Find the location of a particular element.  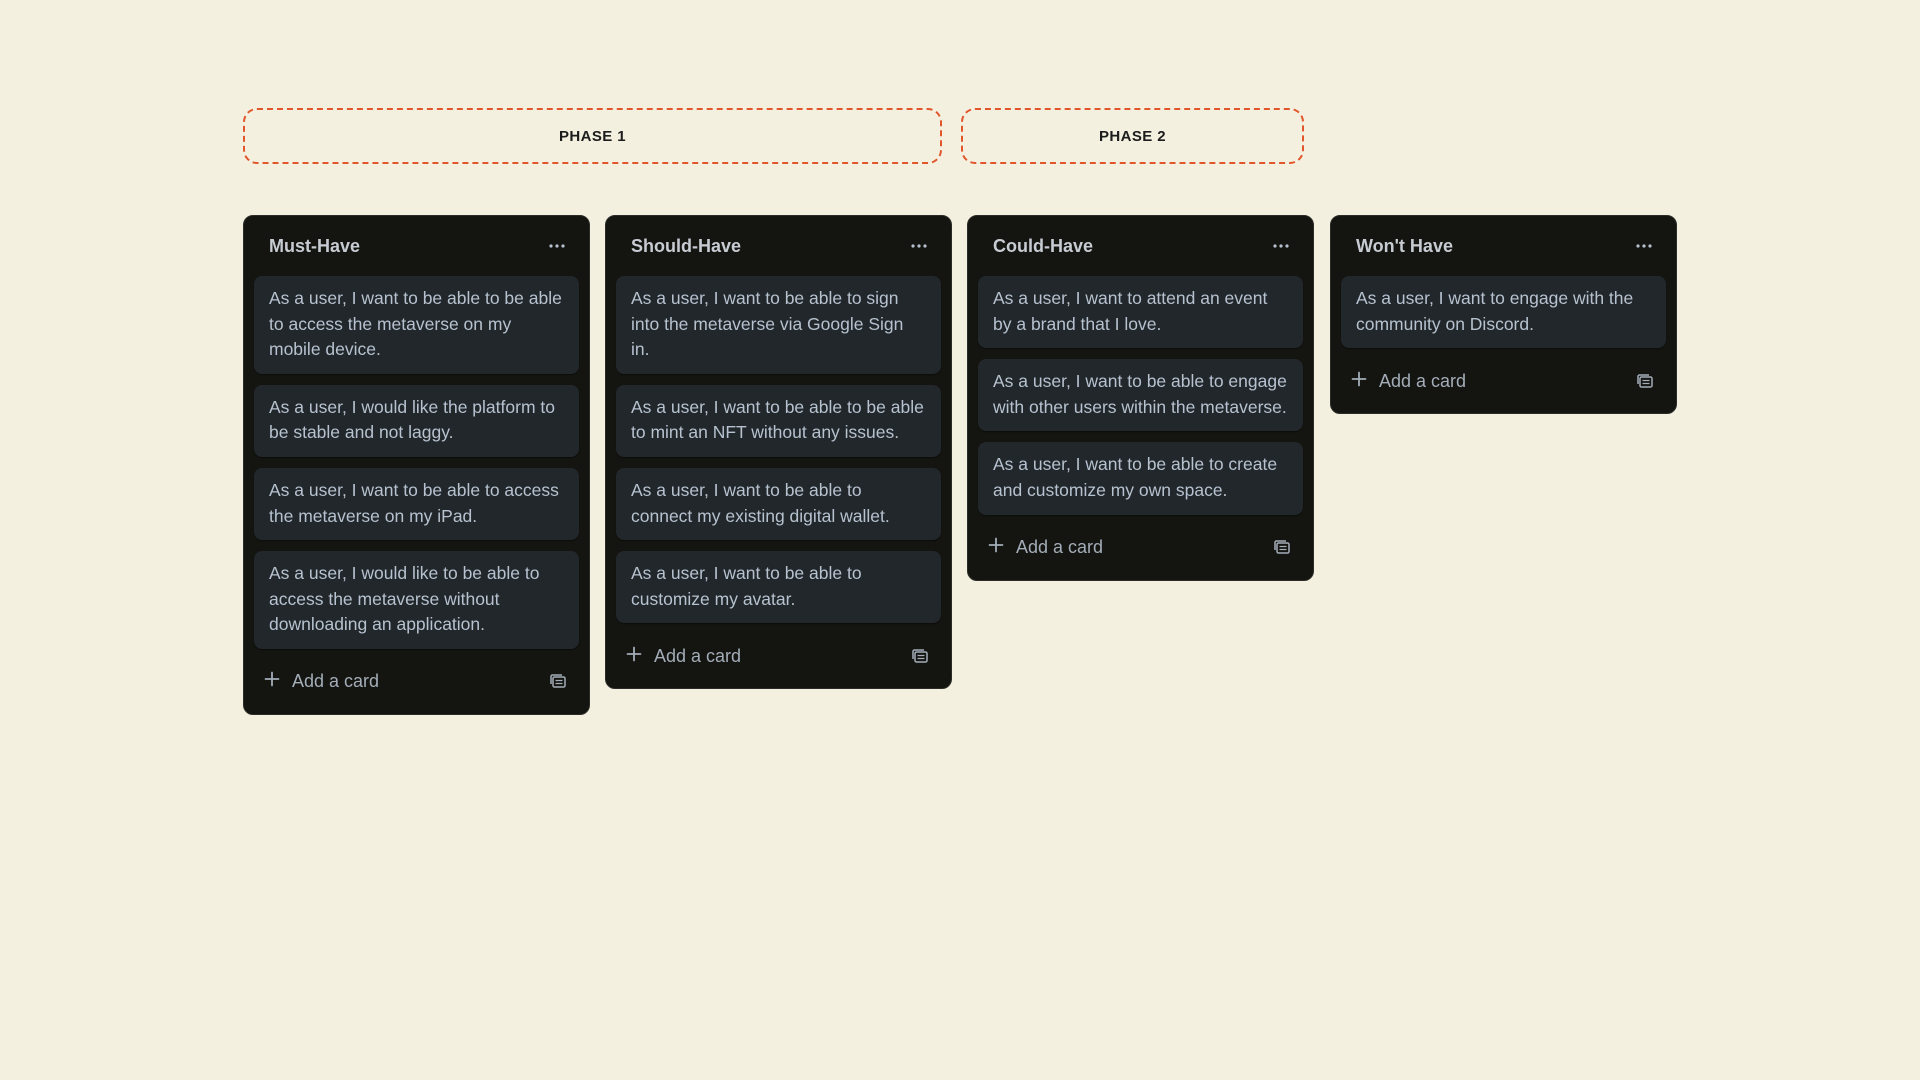

list-header: Could-Have is located at coordinates (1140, 246).